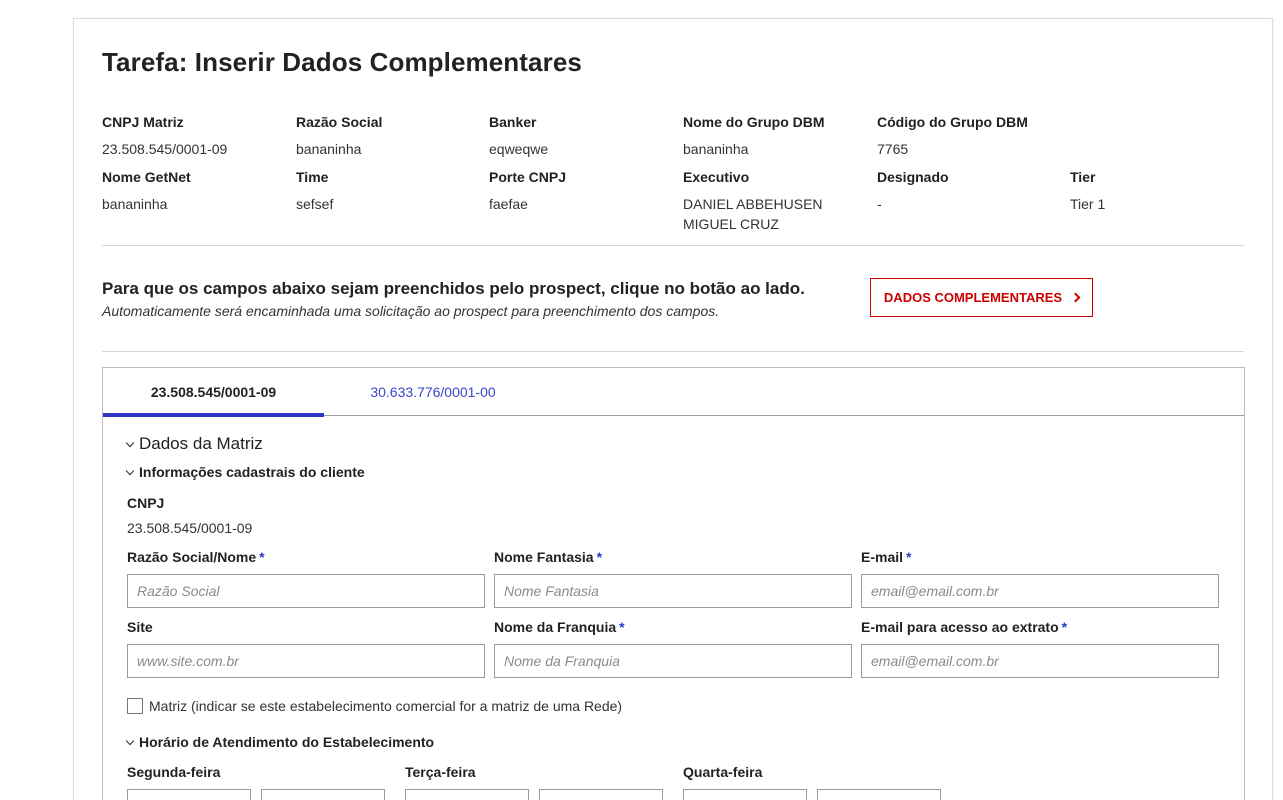 The image size is (1283, 800). I want to click on info-value: Tier 1, so click(1088, 204).